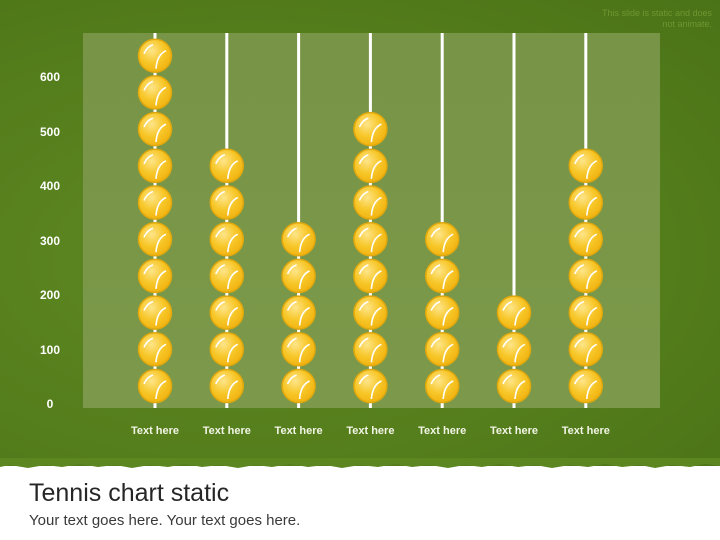 The width and height of the screenshot is (720, 540). Describe the element at coordinates (129, 493) in the screenshot. I see `slide-title: Tennis chart static` at that location.